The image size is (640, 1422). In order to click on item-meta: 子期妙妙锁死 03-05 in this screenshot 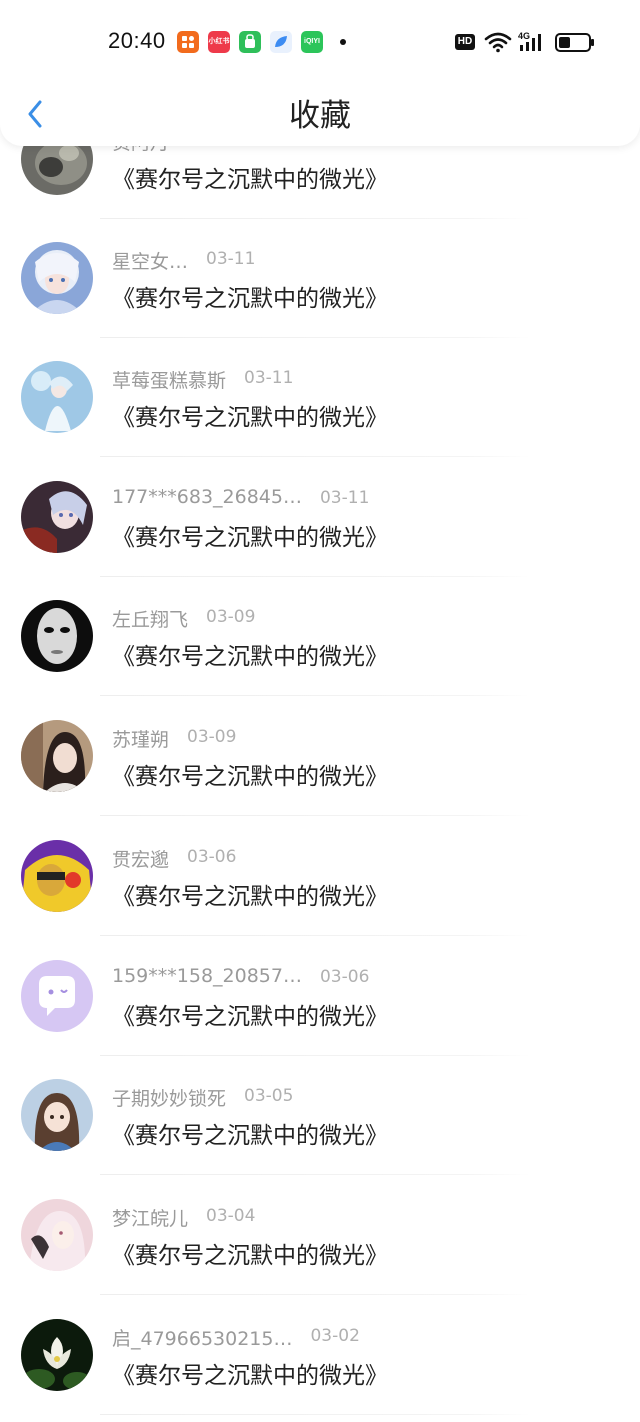, I will do `click(202, 1097)`.